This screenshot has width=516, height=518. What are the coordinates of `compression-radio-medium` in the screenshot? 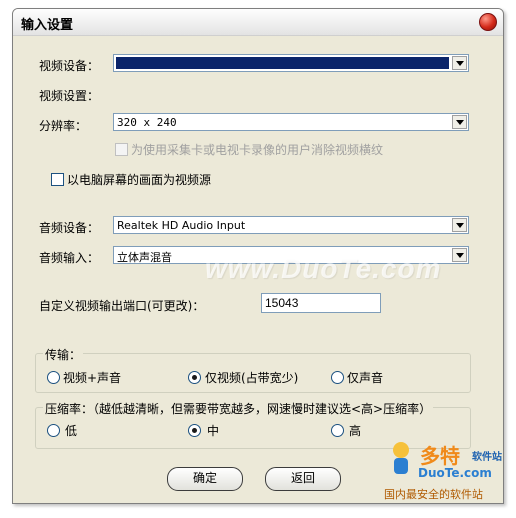 It's located at (194, 430).